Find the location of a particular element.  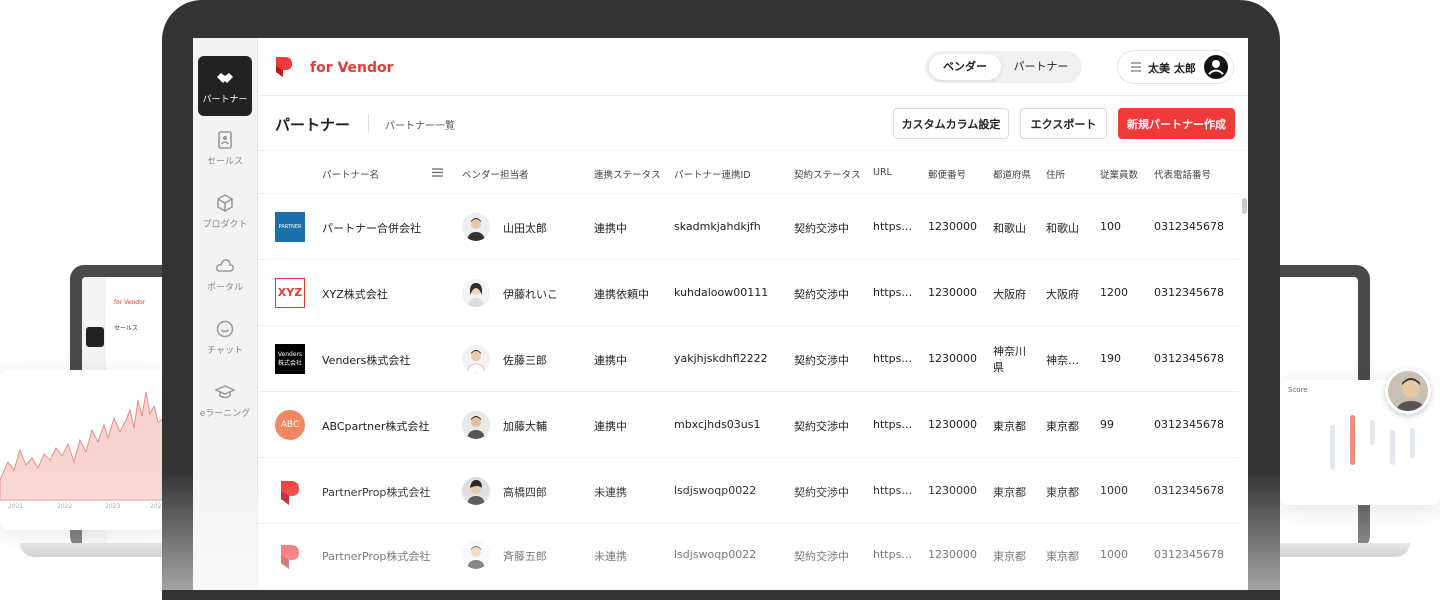

prefecture: 神奈川 県 is located at coordinates (1009, 359).